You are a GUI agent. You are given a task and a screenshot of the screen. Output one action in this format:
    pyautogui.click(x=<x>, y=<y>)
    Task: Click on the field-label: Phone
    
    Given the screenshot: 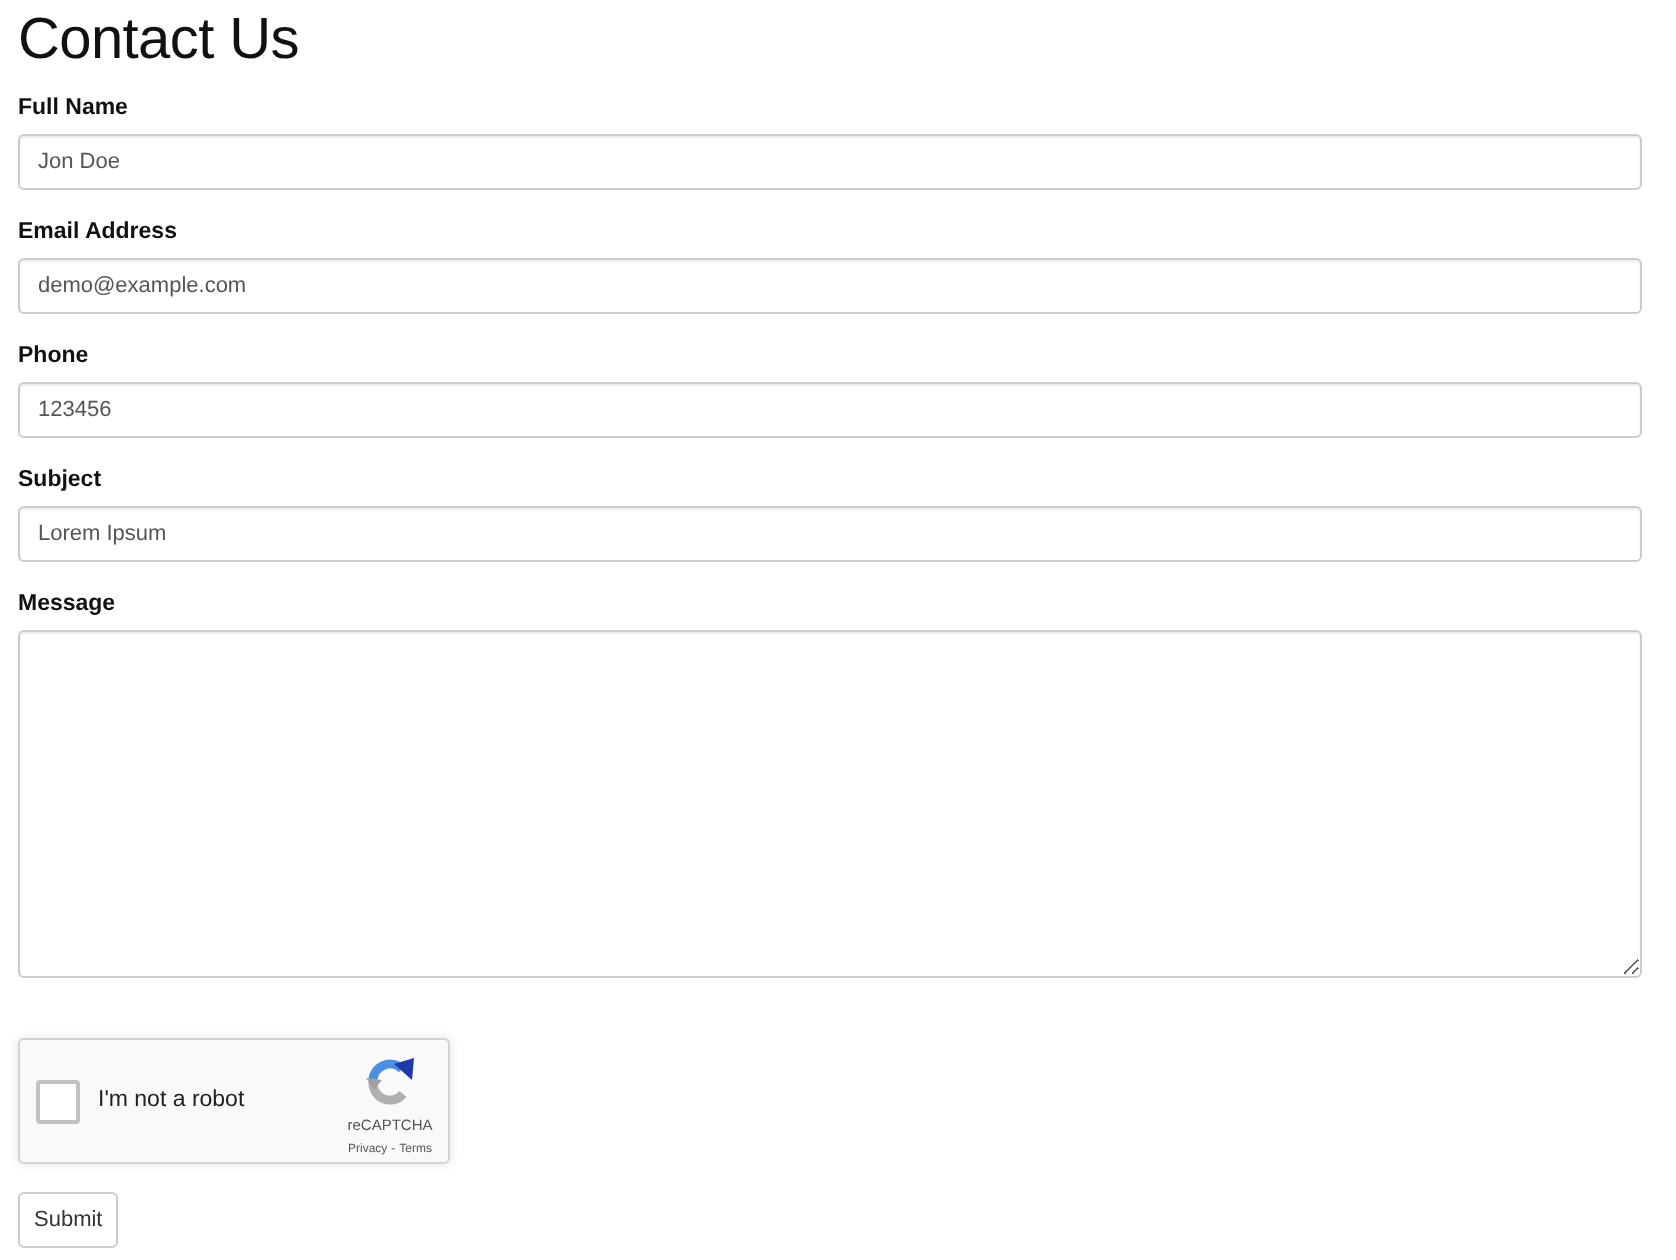 What is the action you would take?
    pyautogui.click(x=54, y=357)
    